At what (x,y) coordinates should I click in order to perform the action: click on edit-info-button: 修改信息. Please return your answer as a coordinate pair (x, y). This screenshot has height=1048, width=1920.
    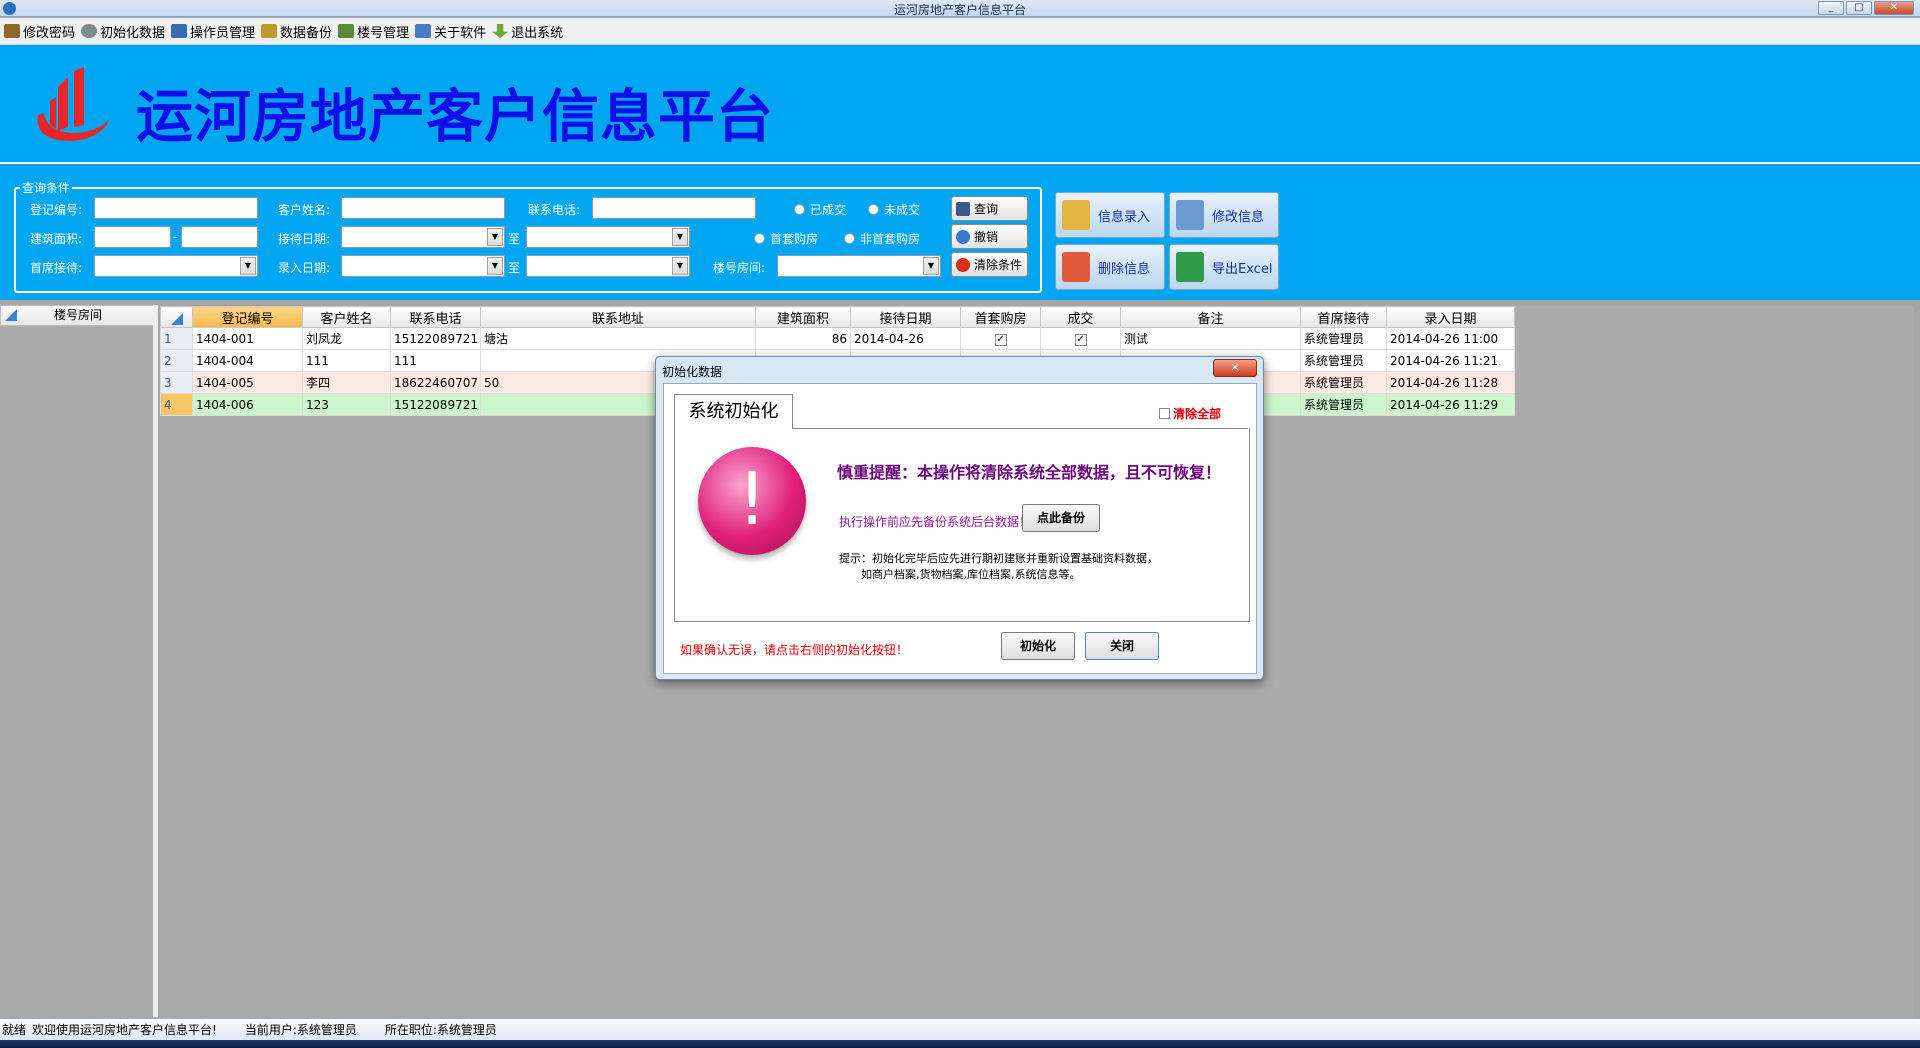
    Looking at the image, I should click on (1224, 215).